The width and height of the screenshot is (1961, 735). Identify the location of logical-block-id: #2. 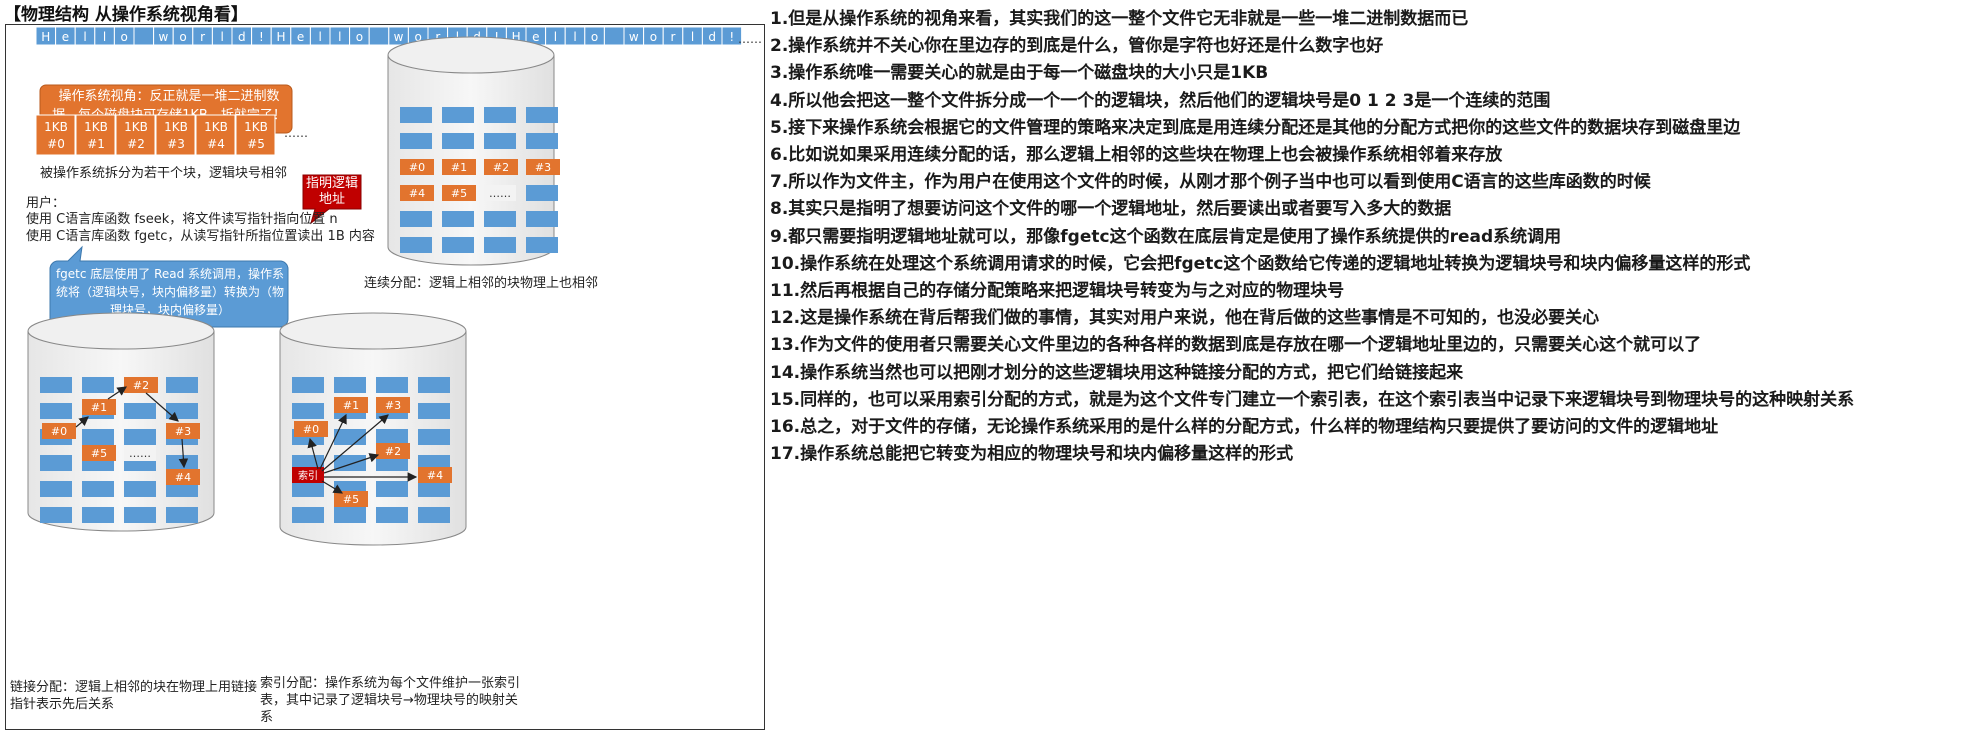
(136, 144).